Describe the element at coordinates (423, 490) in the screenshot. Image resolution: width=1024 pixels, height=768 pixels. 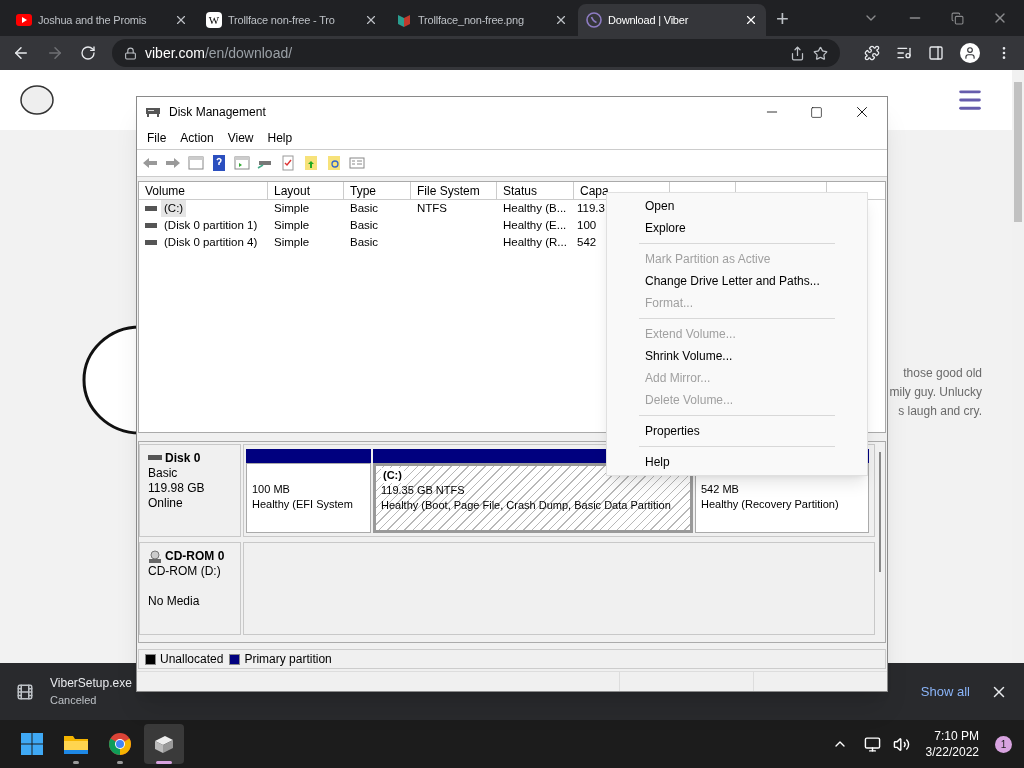
I see `partition-size: 119.35 GB NTFS` at that location.